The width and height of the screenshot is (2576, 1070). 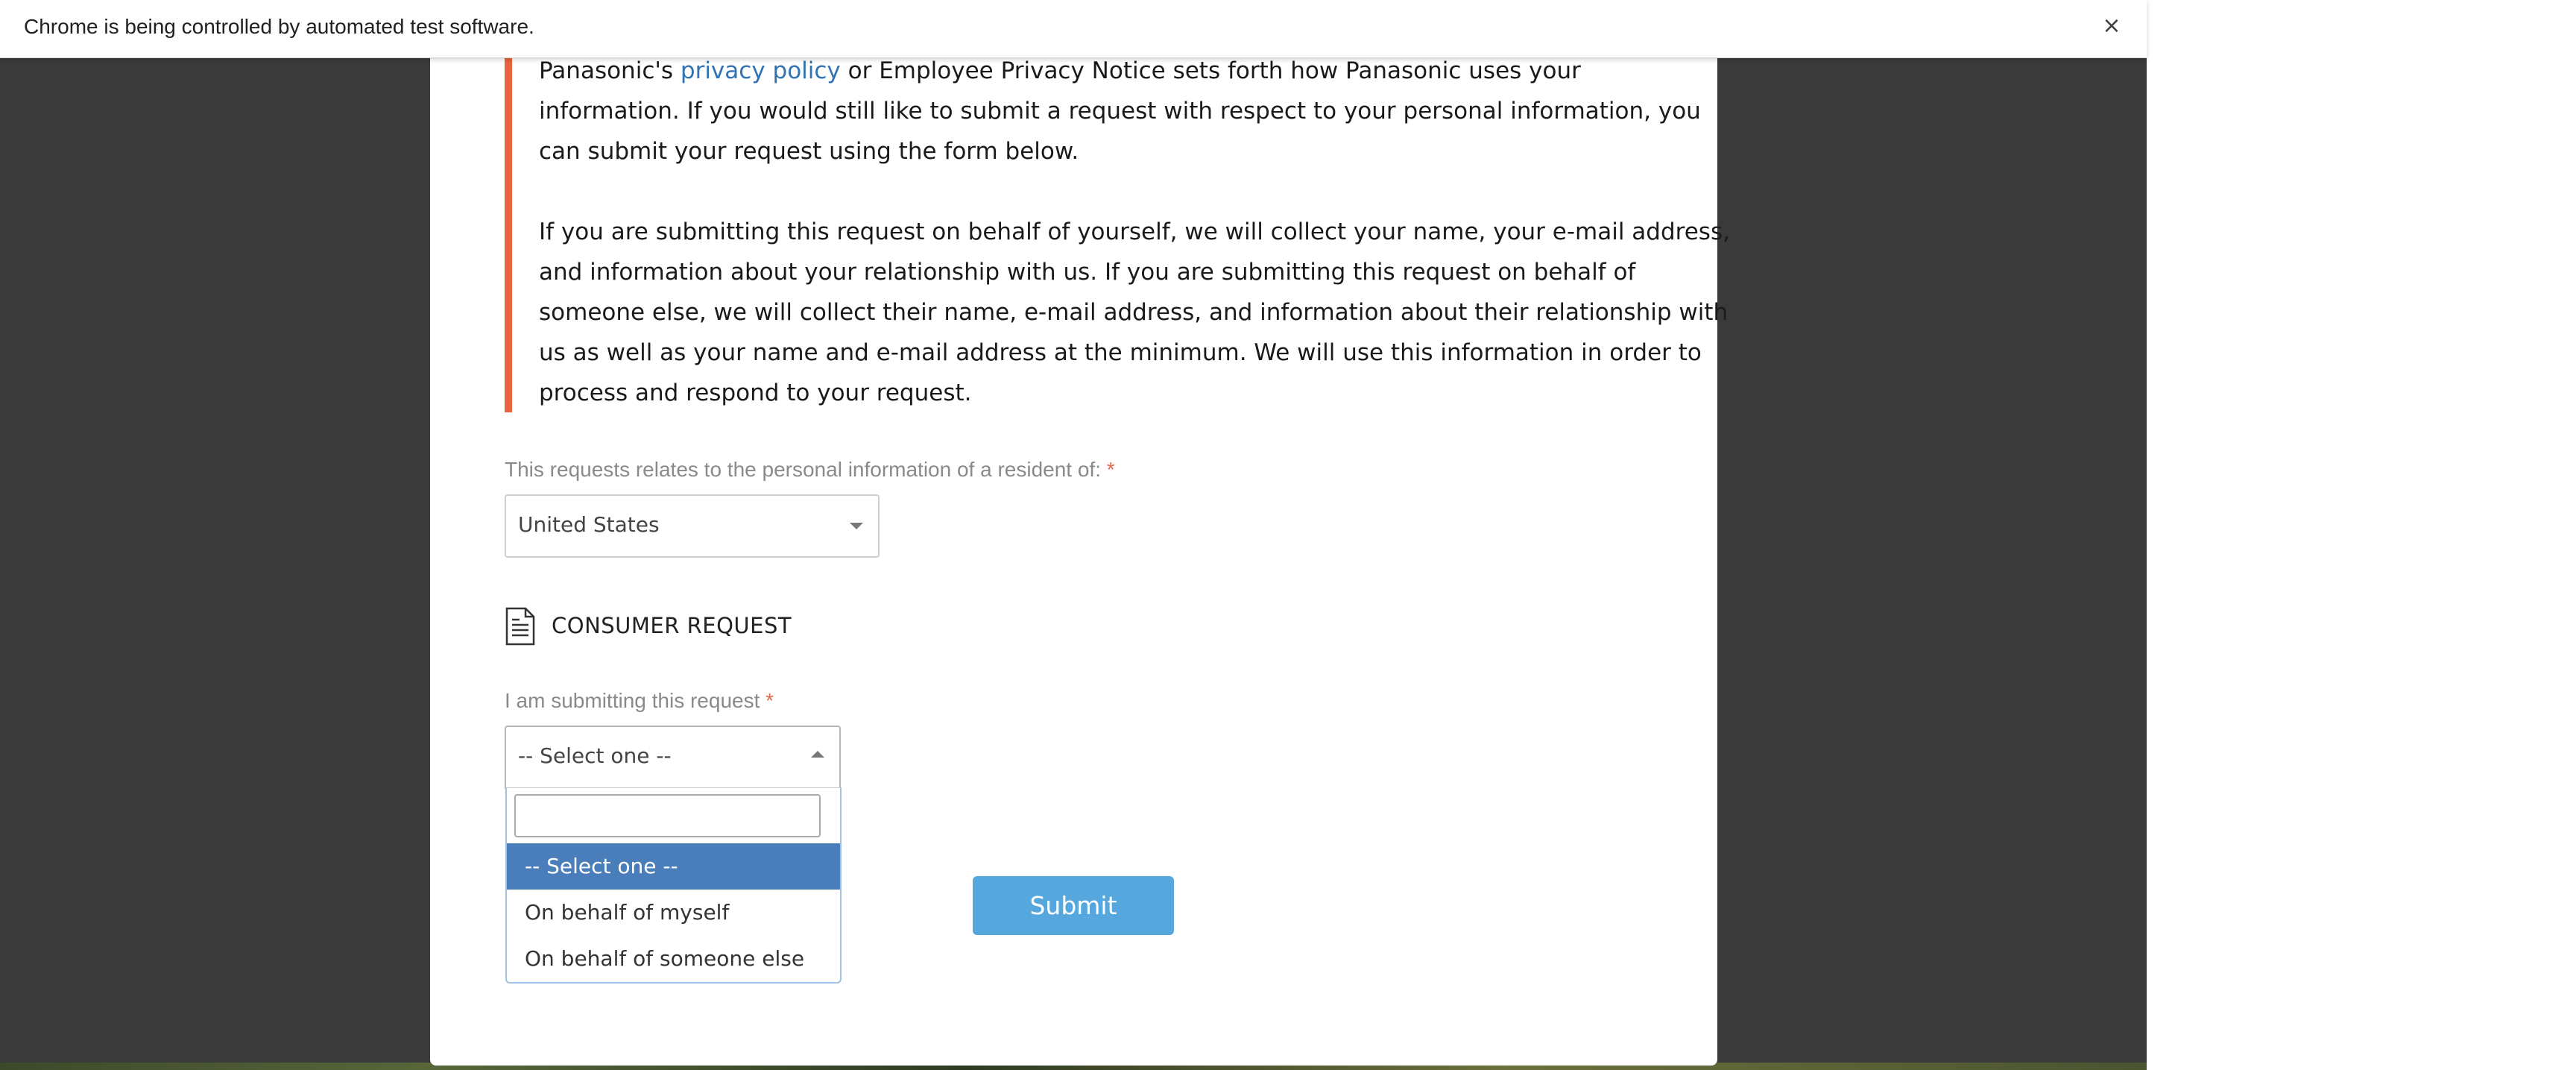 I want to click on close-icon: ×, so click(x=2111, y=26).